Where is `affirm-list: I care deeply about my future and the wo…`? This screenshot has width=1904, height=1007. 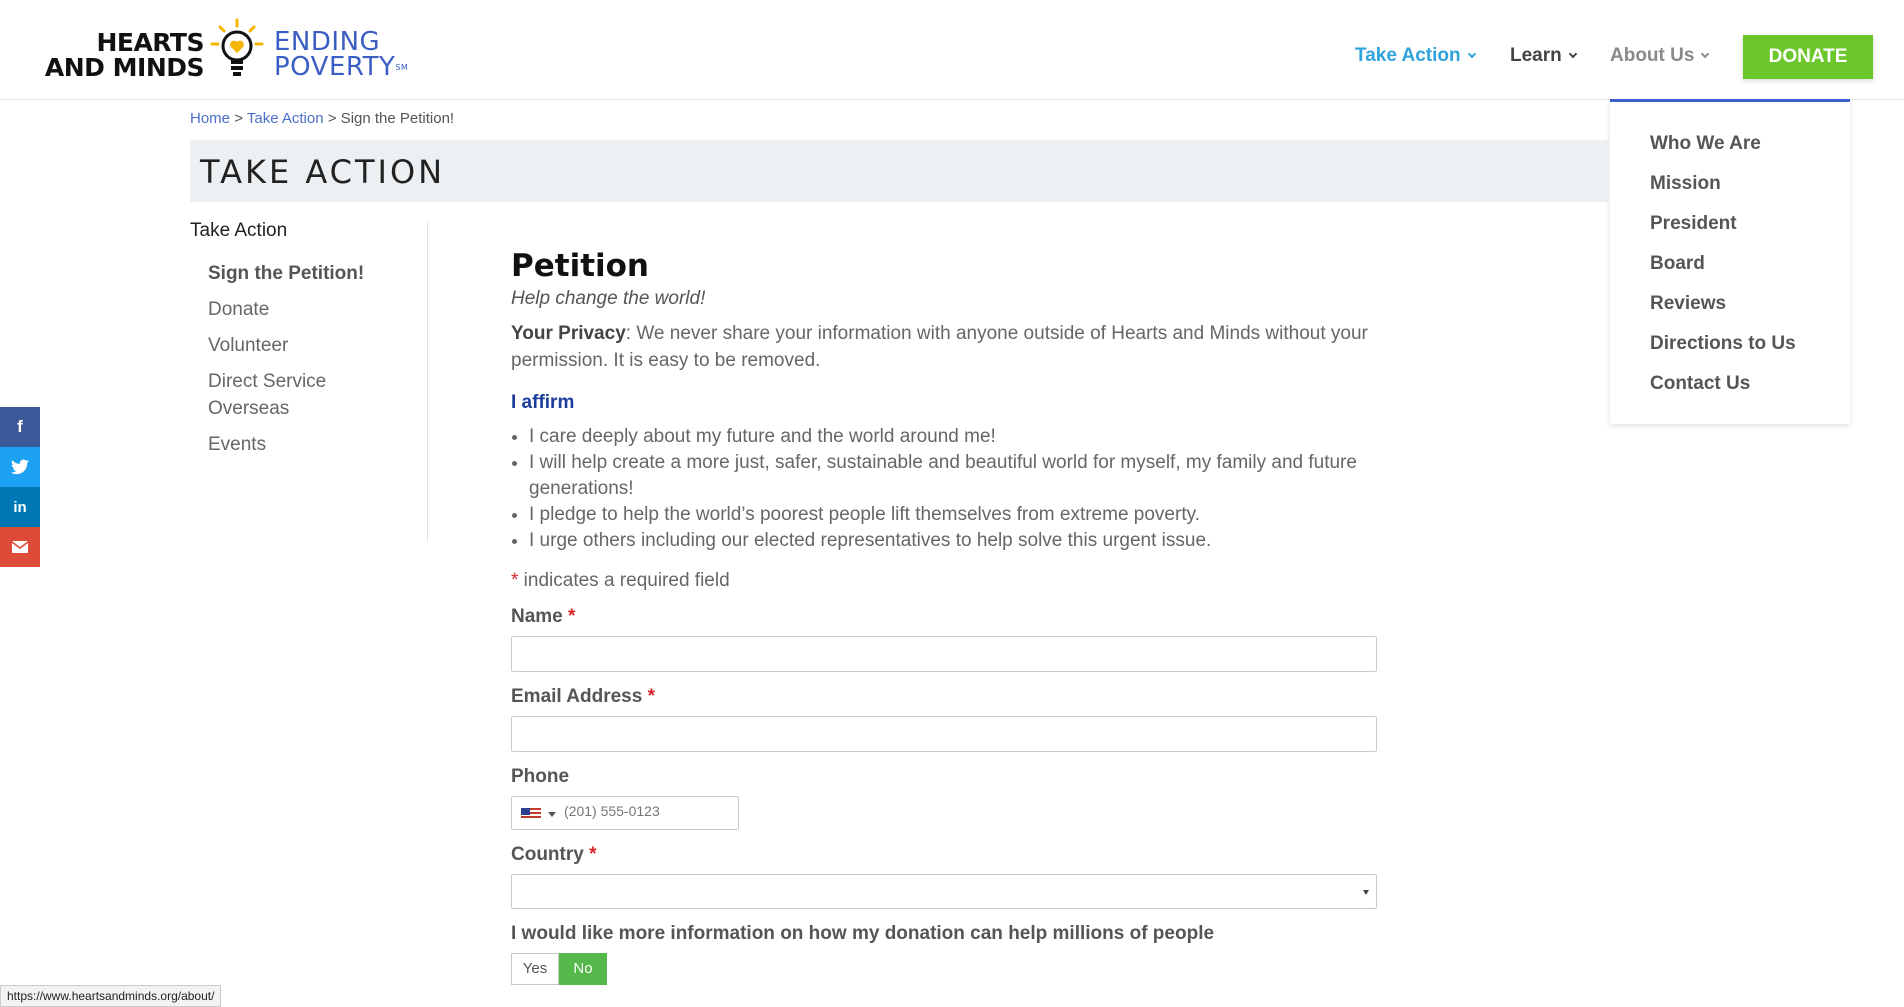
affirm-list: I care deeply about my future and the wo… is located at coordinates (946, 489).